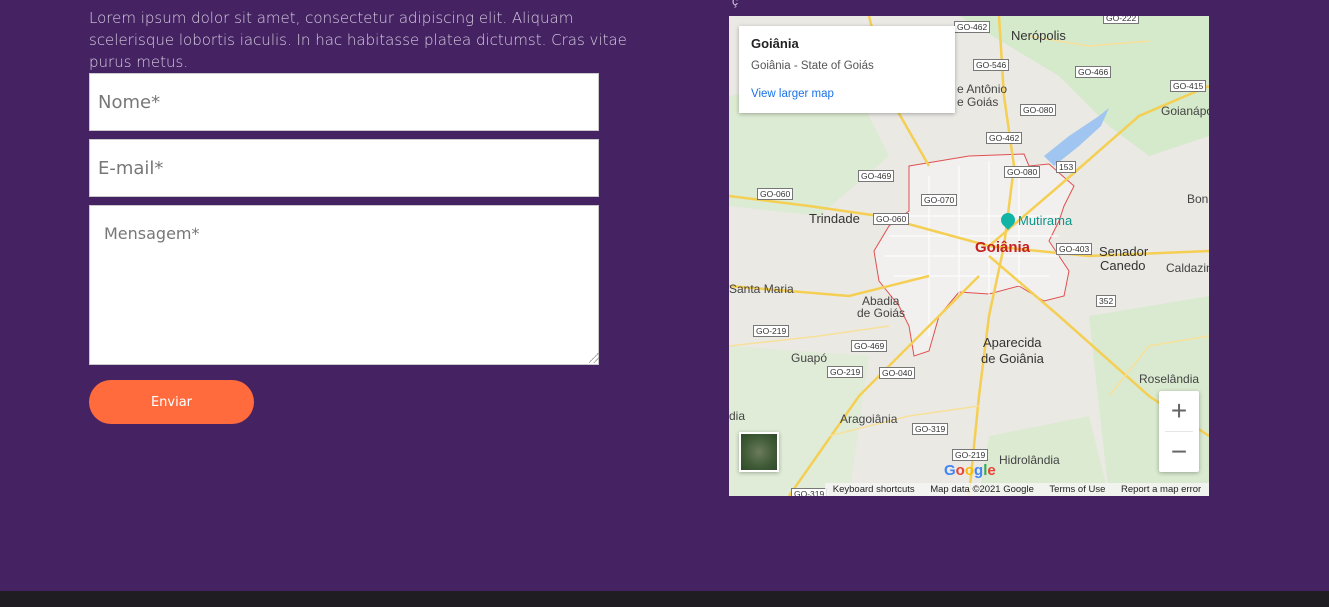  What do you see at coordinates (761, 289) in the screenshot?
I see `map-label-santa-maria: Santa Maria` at bounding box center [761, 289].